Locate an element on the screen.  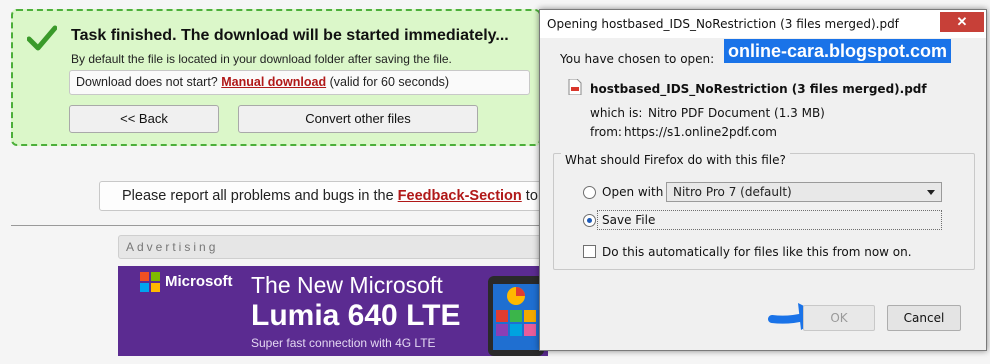
divider is located at coordinates (281, 225).